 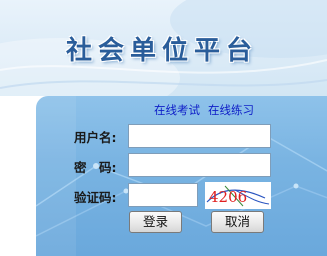 What do you see at coordinates (199, 136) in the screenshot?
I see `username-input` at bounding box center [199, 136].